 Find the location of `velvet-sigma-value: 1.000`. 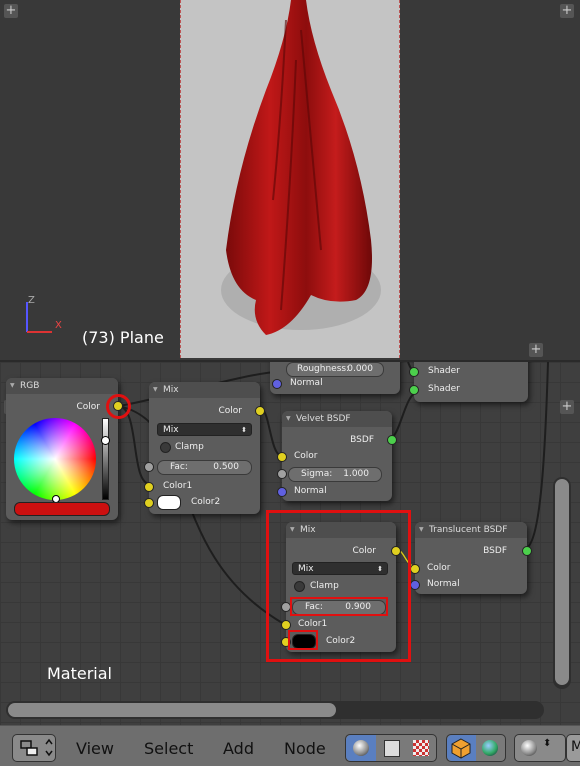

velvet-sigma-value: 1.000 is located at coordinates (356, 474).